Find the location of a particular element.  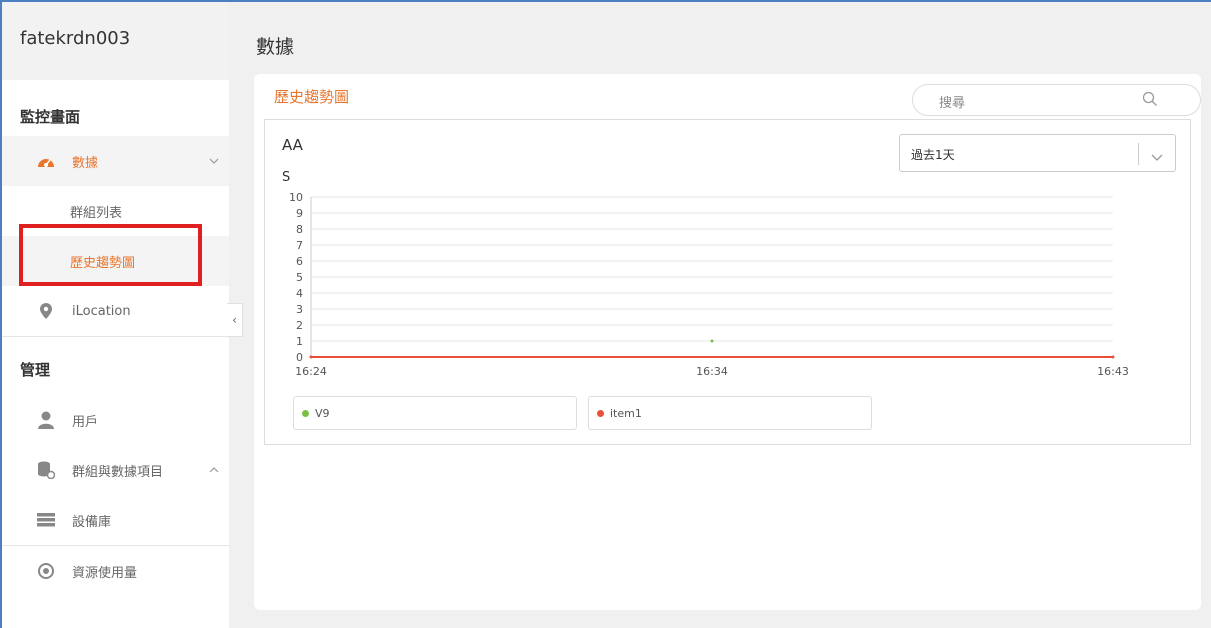

x-tick-label: 16:43 is located at coordinates (1113, 371).